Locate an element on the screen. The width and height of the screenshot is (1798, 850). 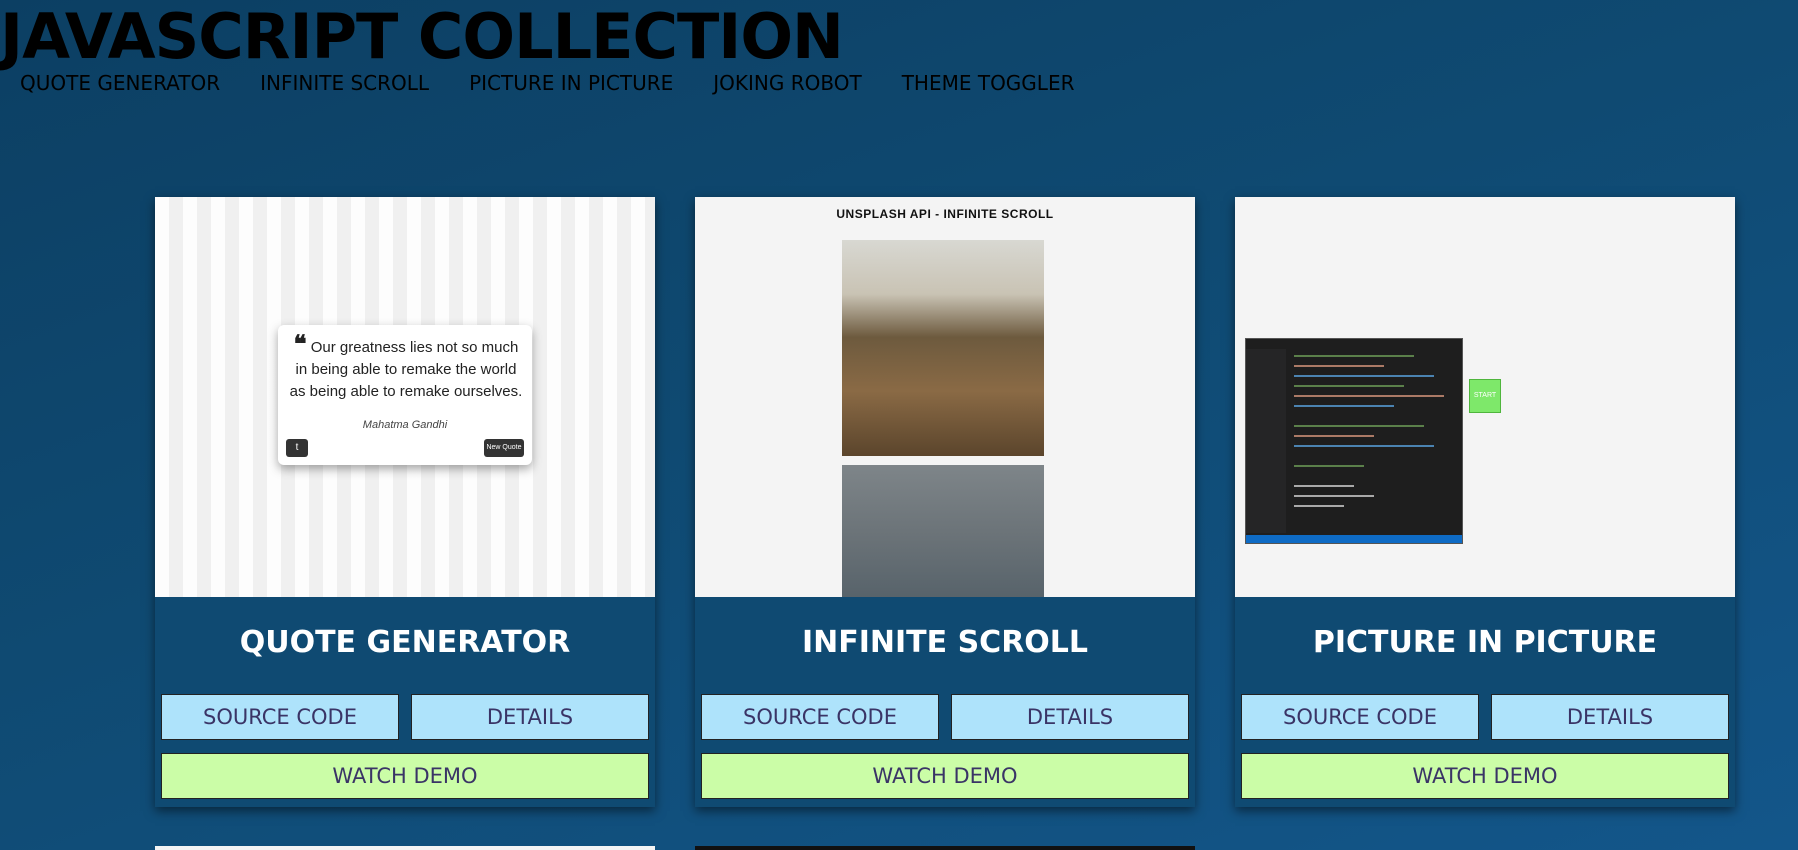
nav-theme-toggler: THEME TOGGLER is located at coordinates (988, 83).